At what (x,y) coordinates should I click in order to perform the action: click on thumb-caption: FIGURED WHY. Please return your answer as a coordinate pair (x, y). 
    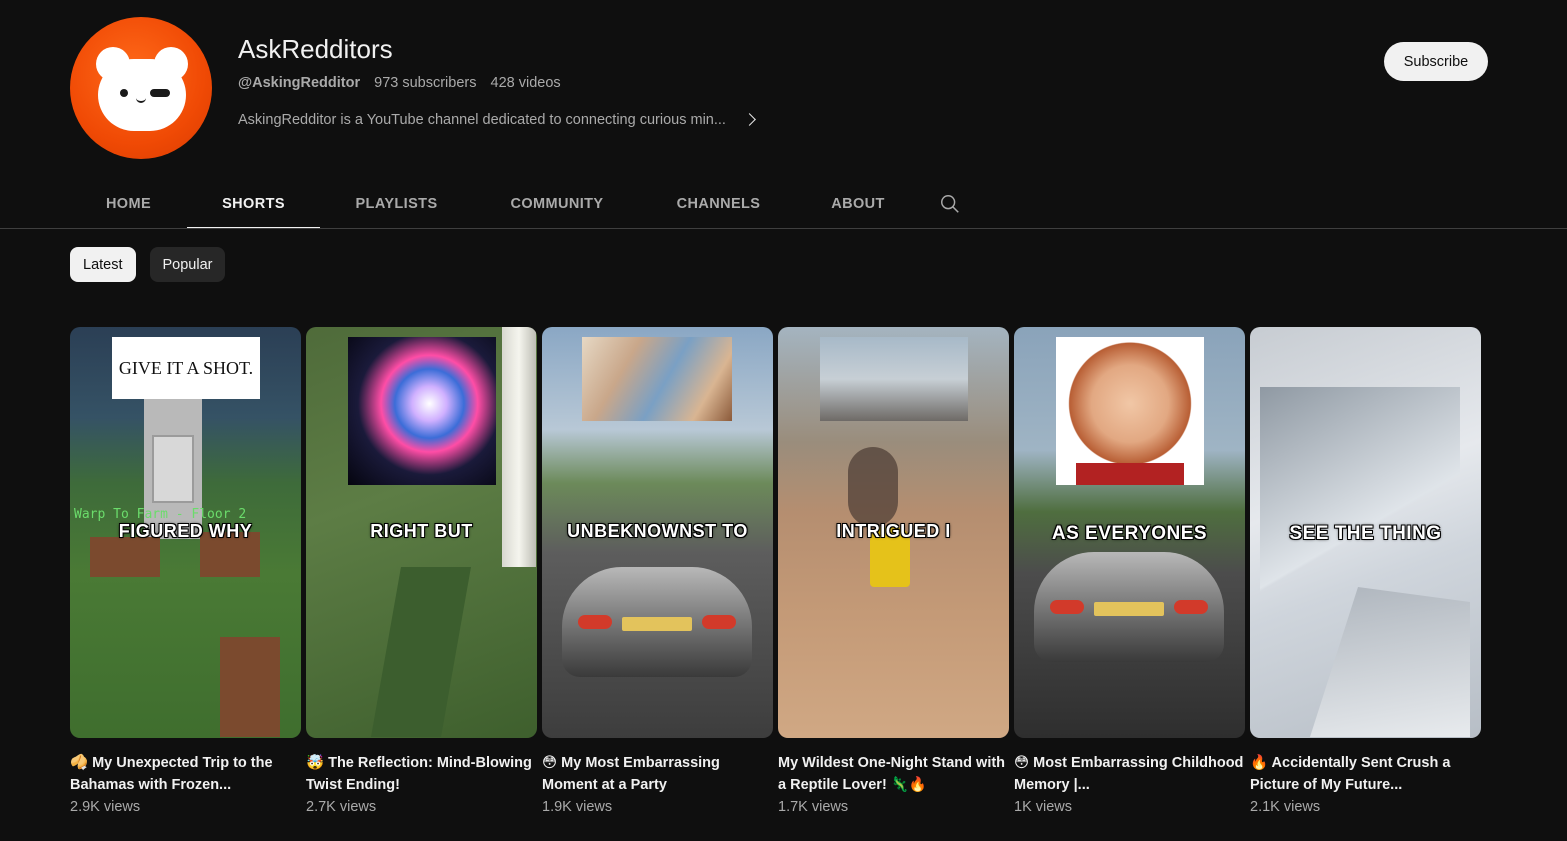
    Looking at the image, I should click on (185, 531).